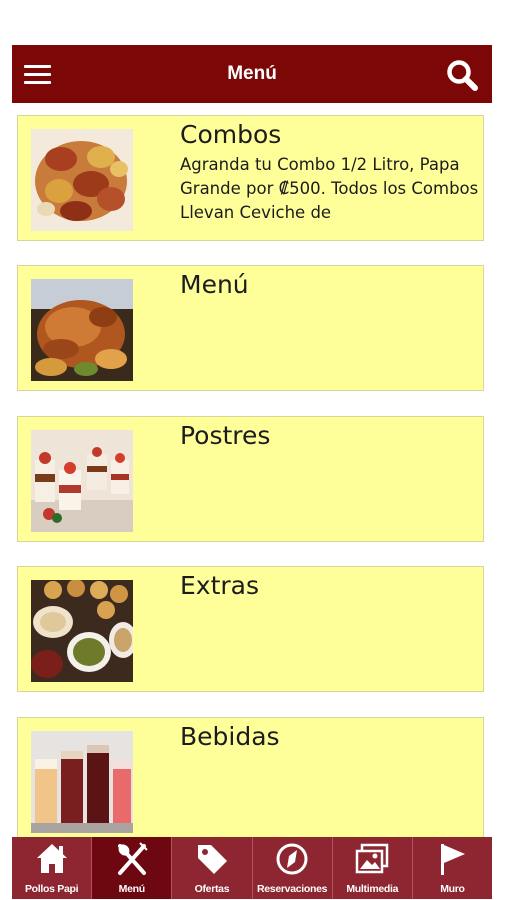 This screenshot has width=507, height=900. What do you see at coordinates (212, 859) in the screenshot?
I see `tag-icon` at bounding box center [212, 859].